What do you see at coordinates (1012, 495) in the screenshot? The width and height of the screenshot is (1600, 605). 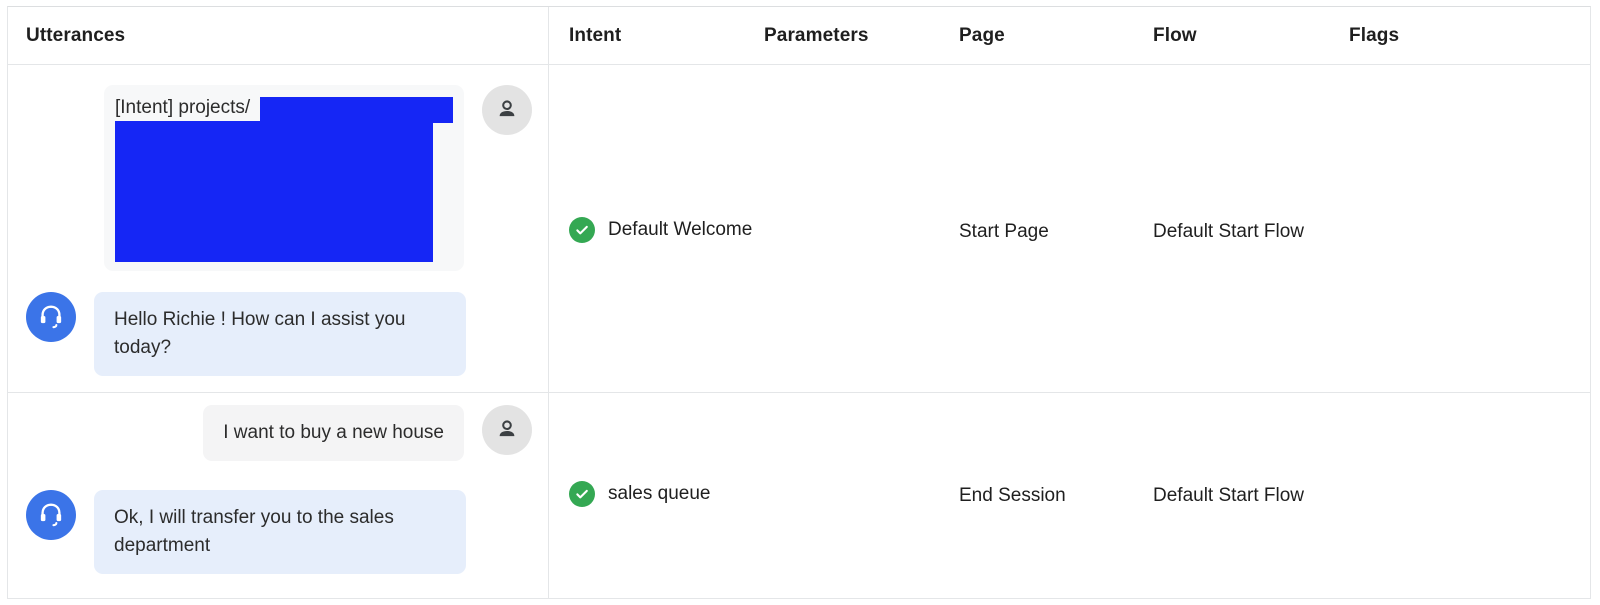 I see `page-value: End Session` at bounding box center [1012, 495].